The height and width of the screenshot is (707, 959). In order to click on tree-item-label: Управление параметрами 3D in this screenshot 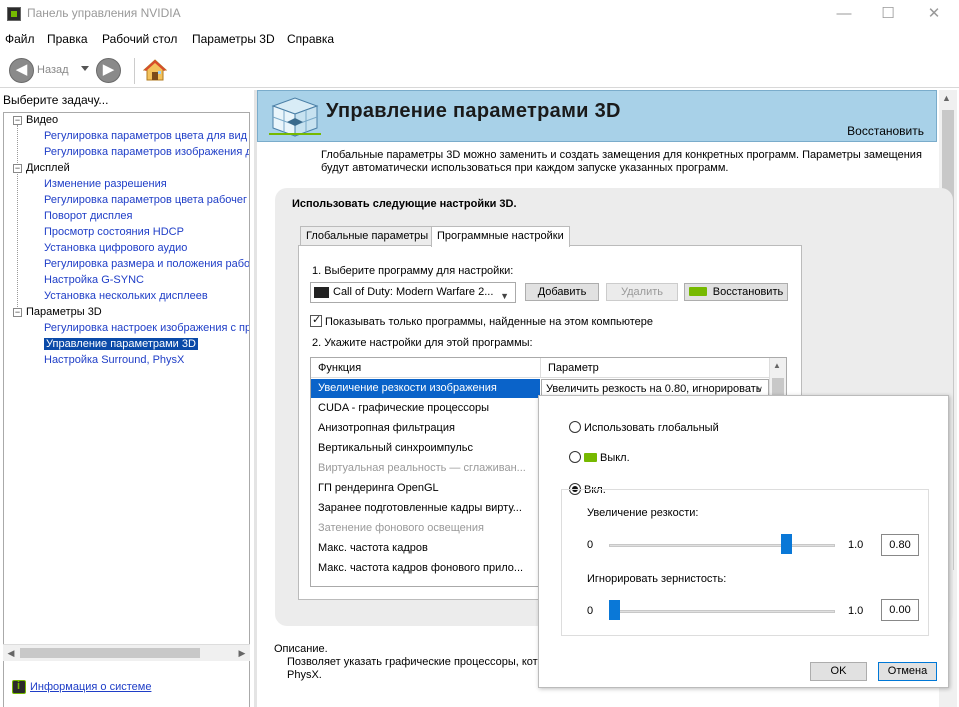, I will do `click(121, 344)`.